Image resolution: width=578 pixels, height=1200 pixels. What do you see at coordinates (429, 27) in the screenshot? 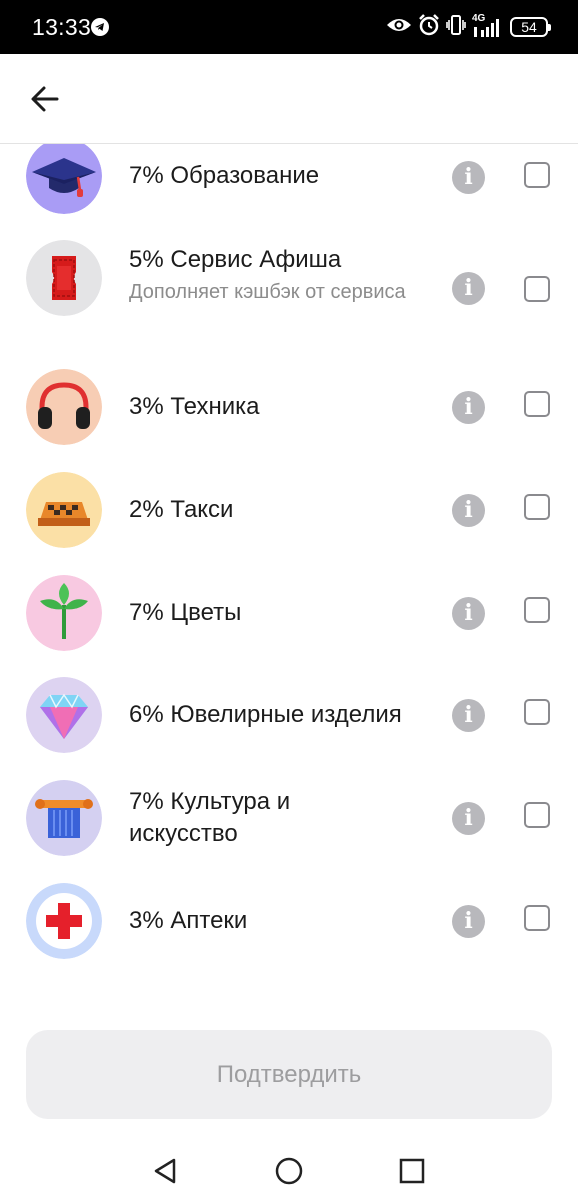
I see `alarm-icon` at bounding box center [429, 27].